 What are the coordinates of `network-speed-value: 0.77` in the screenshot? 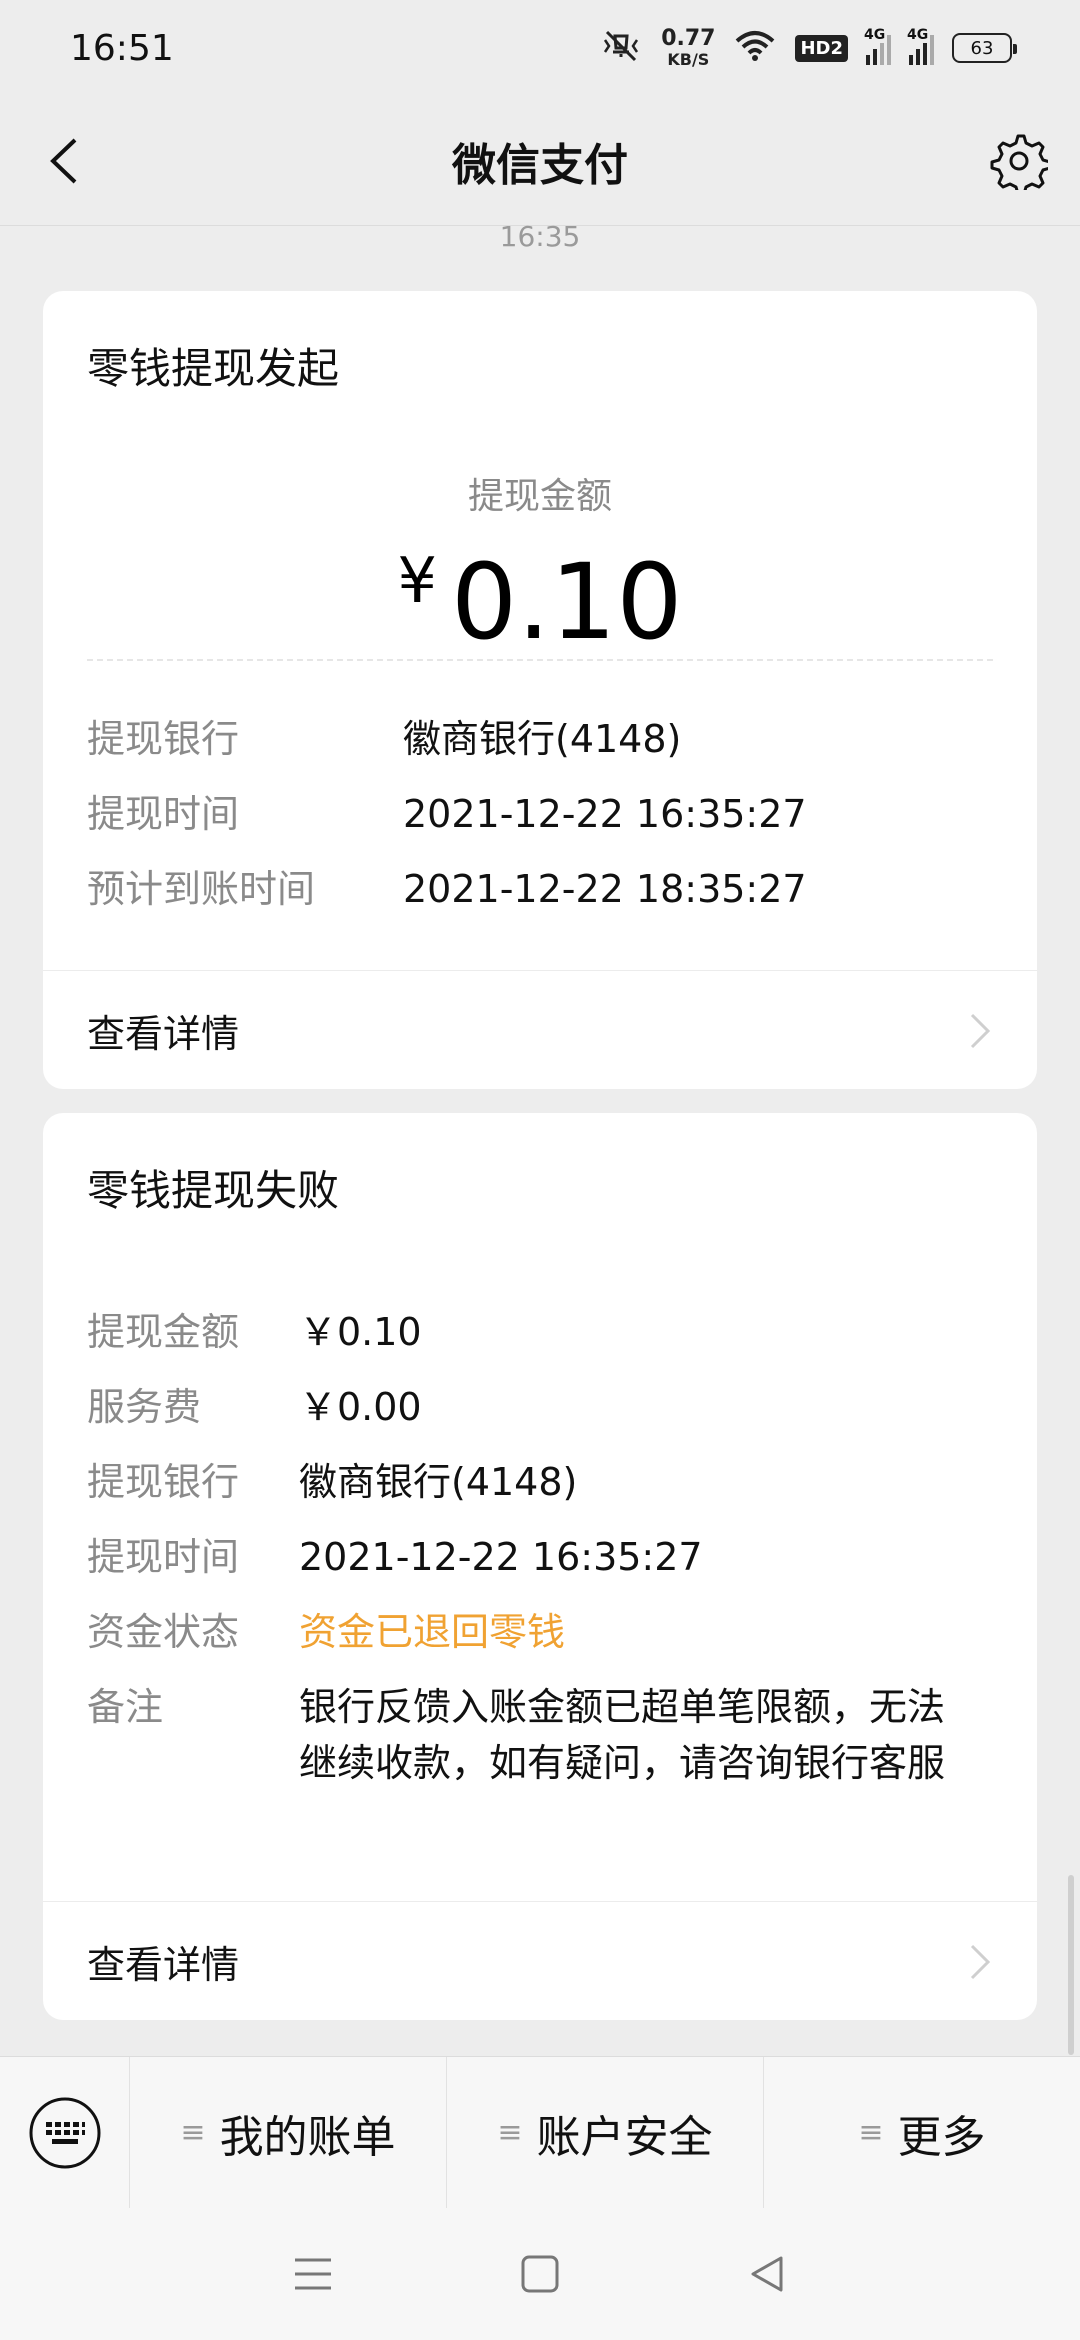 It's located at (688, 38).